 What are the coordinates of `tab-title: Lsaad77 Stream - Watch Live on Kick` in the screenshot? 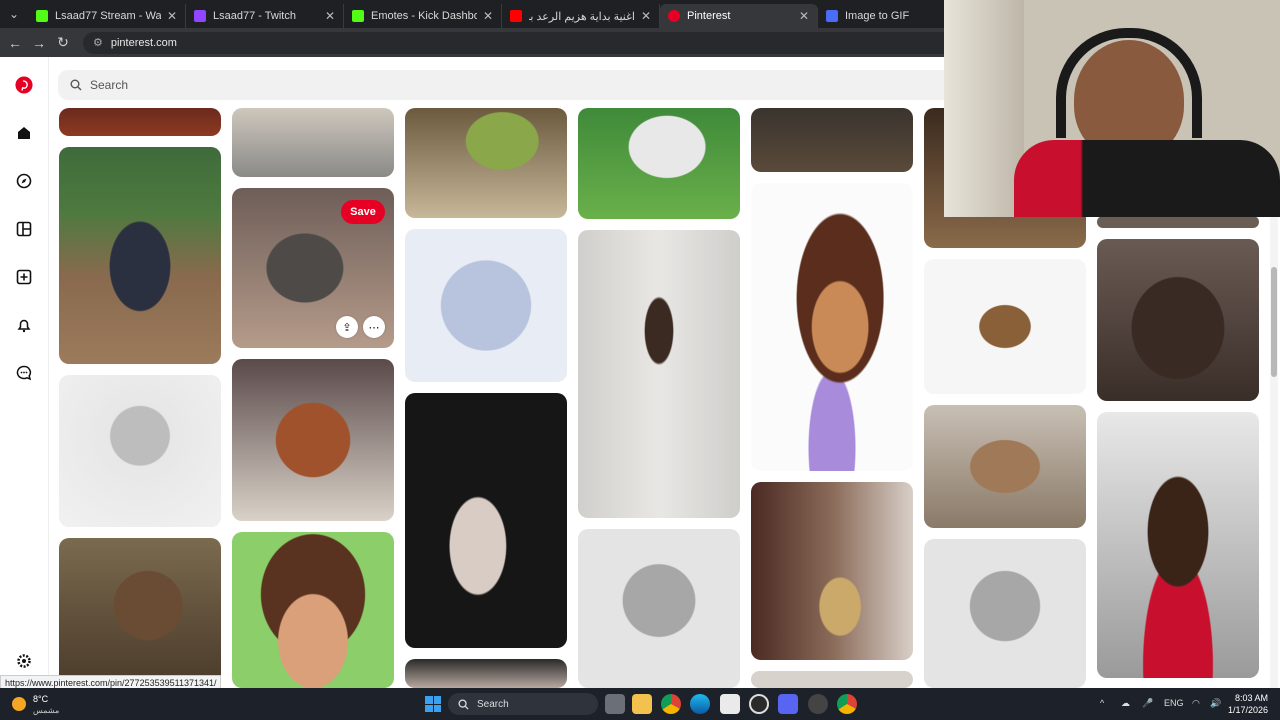 It's located at (108, 16).